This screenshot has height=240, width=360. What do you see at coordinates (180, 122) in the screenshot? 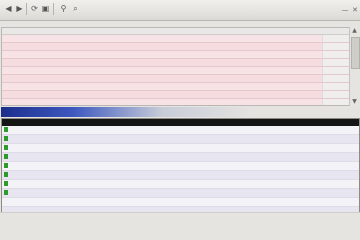
I see `log-list-header` at bounding box center [180, 122].